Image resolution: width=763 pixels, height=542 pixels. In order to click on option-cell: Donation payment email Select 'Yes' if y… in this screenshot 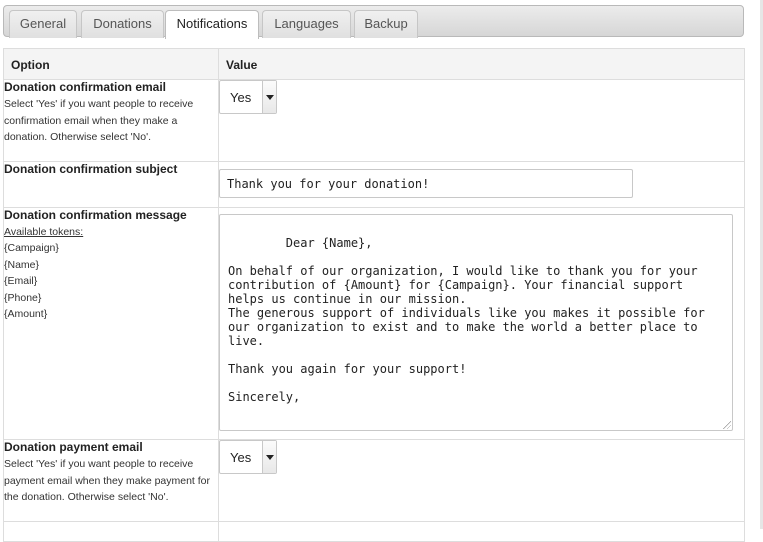, I will do `click(111, 480)`.